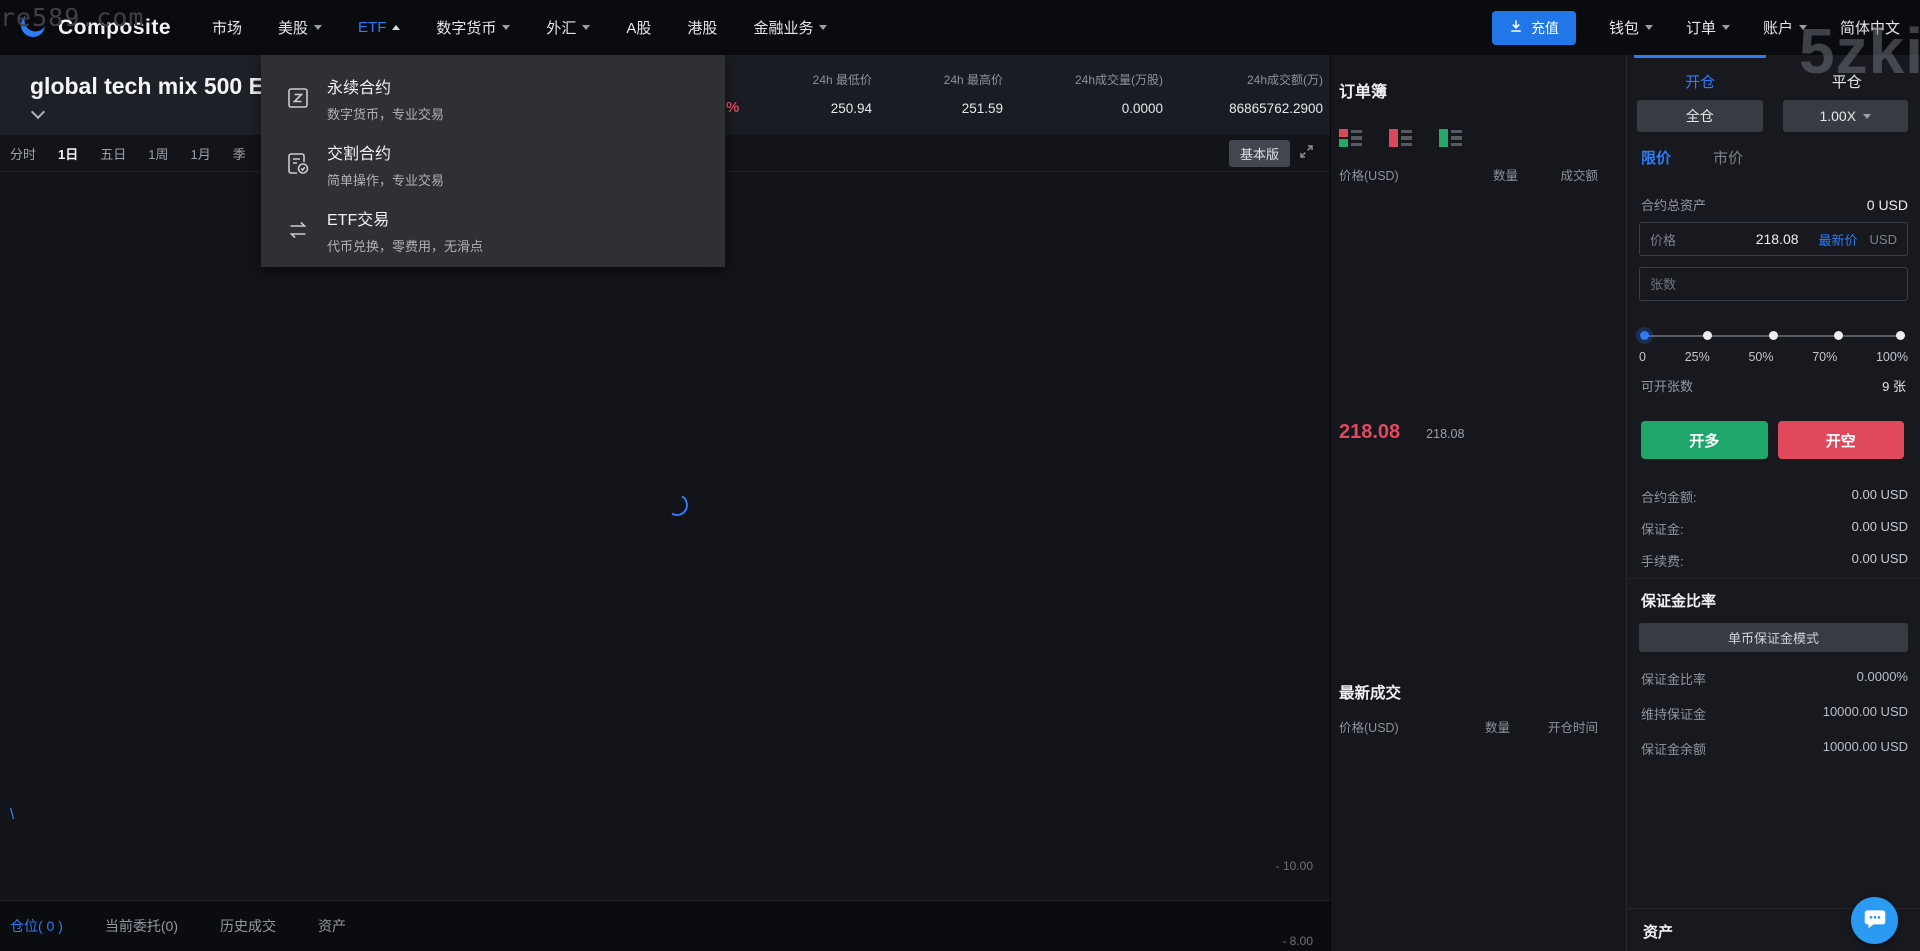 Image resolution: width=1920 pixels, height=951 pixels. Describe the element at coordinates (141, 926) in the screenshot. I see `tab-open-orders: 当前委托(0)` at that location.